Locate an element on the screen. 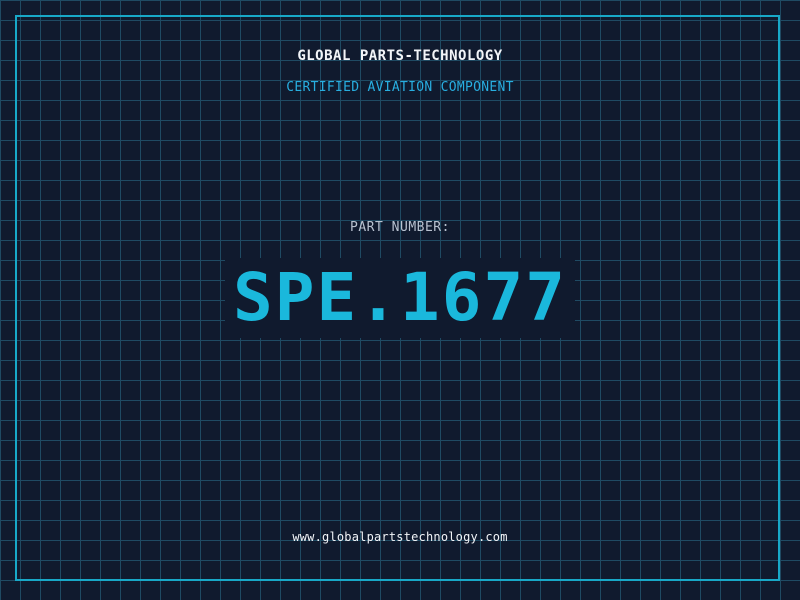 Image resolution: width=800 pixels, height=600 pixels. part-number-container: SPE.1677 is located at coordinates (400, 298).